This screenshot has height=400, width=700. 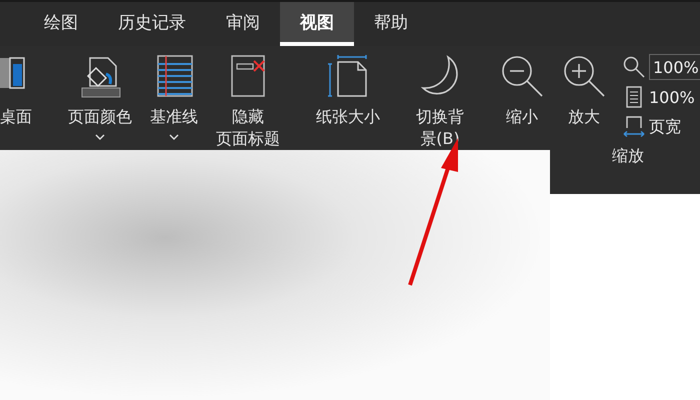 I want to click on page-width-icon, so click(x=634, y=127).